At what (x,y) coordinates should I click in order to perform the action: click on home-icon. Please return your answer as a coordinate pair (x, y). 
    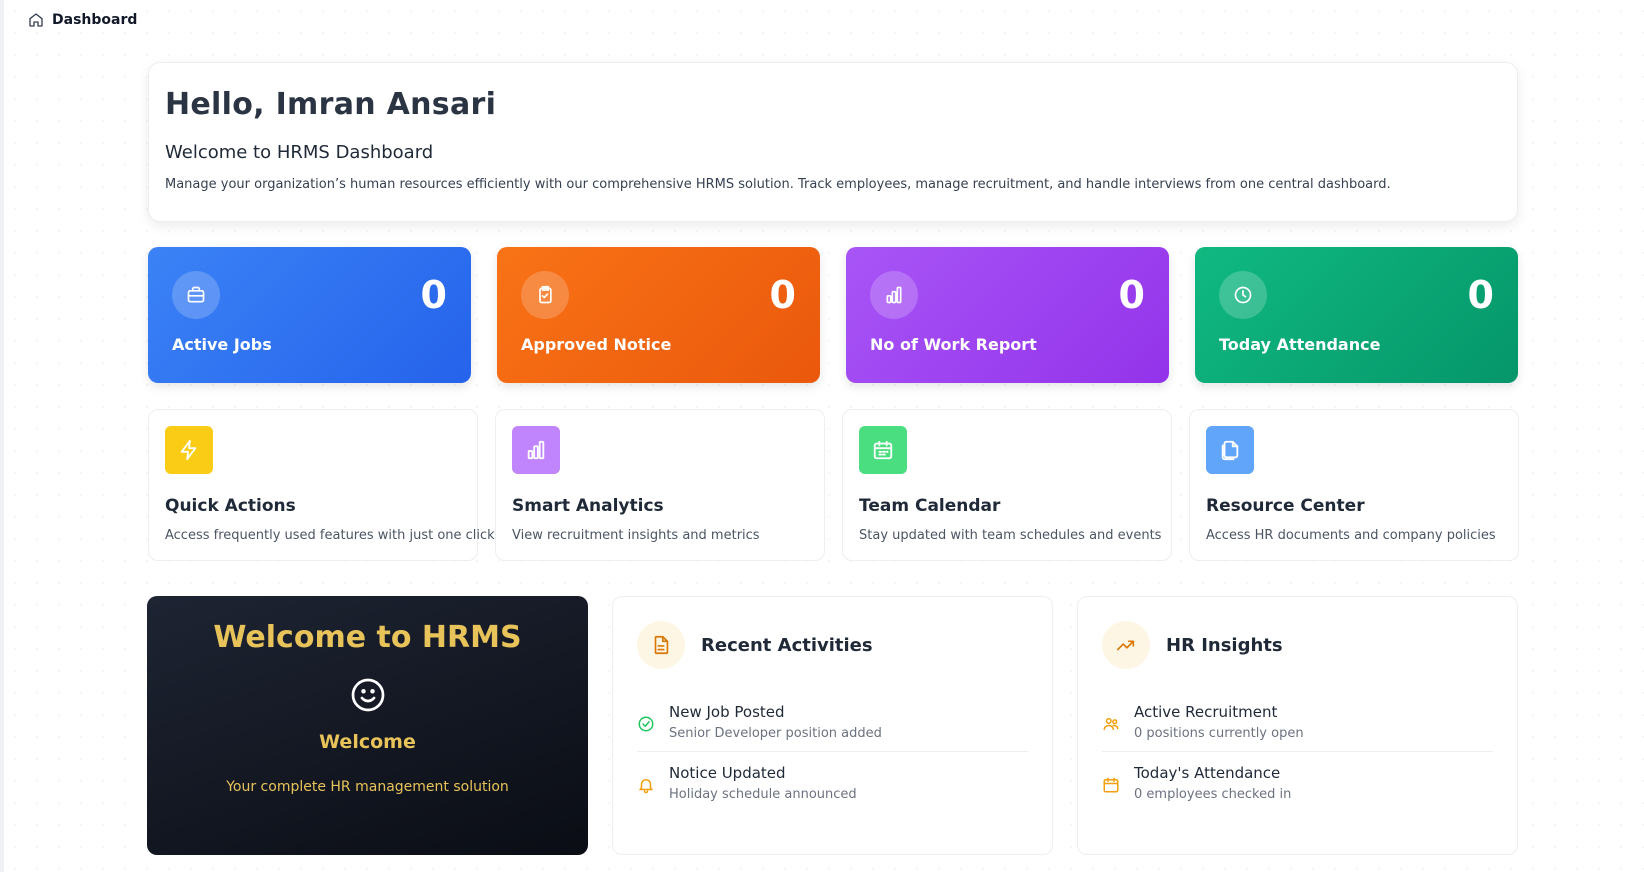
    Looking at the image, I should click on (36, 20).